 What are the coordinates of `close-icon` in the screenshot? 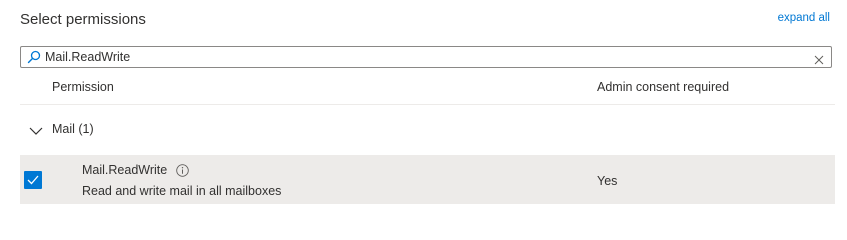 It's located at (819, 58).